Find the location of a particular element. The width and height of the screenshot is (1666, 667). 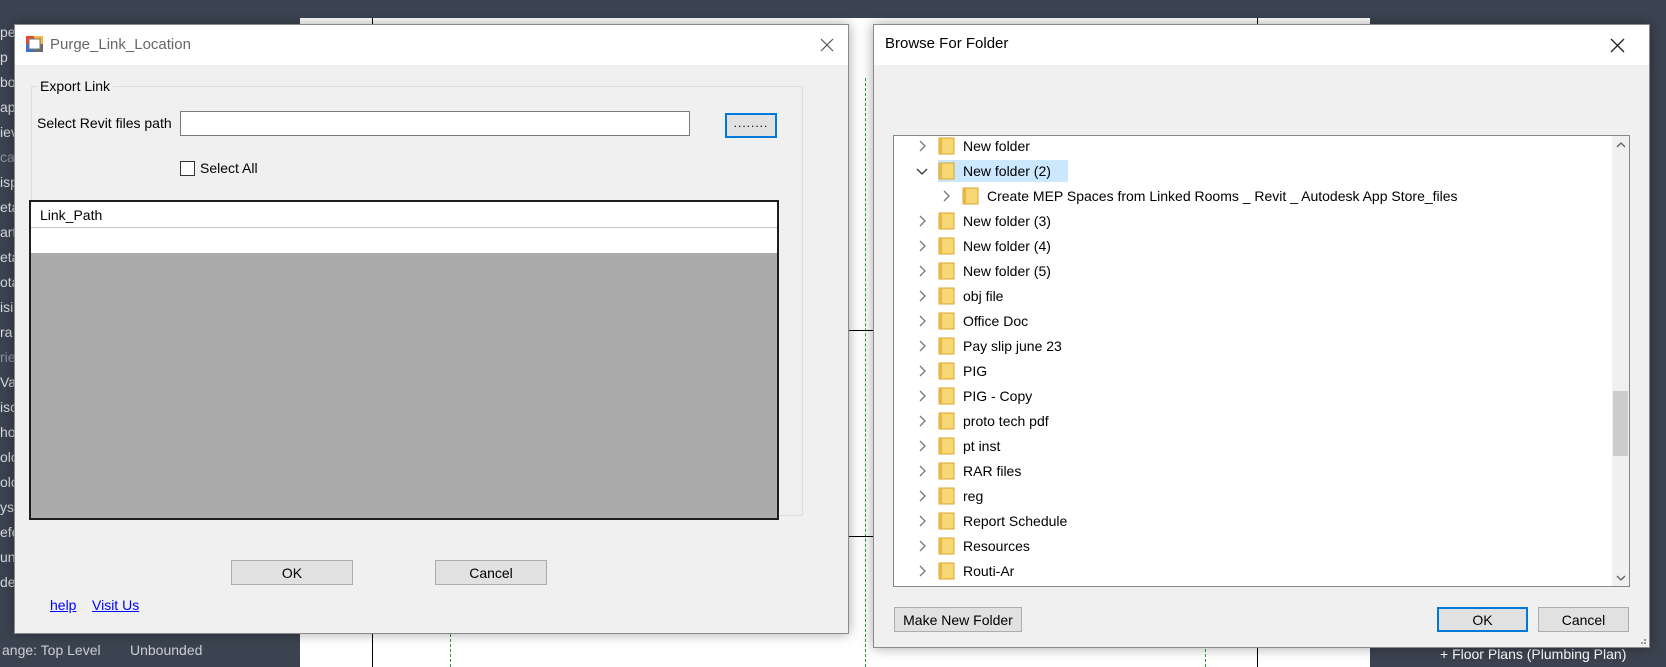

grid-new-row is located at coordinates (404, 240).